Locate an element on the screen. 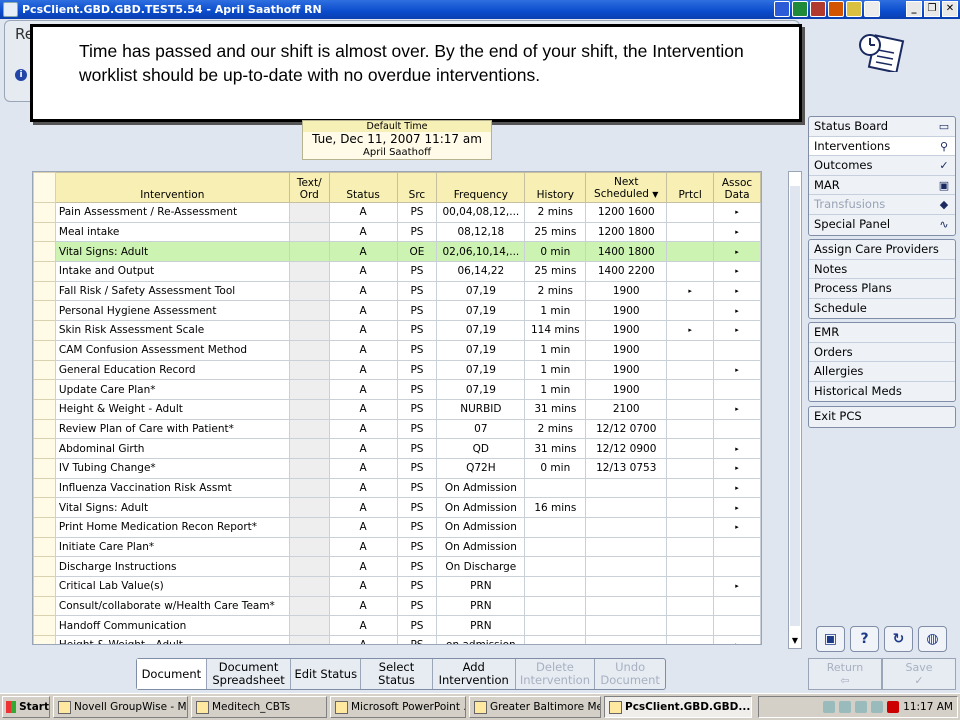 Image resolution: width=960 pixels, height=720 pixels. nav-item-schedule: Schedule is located at coordinates (882, 309).